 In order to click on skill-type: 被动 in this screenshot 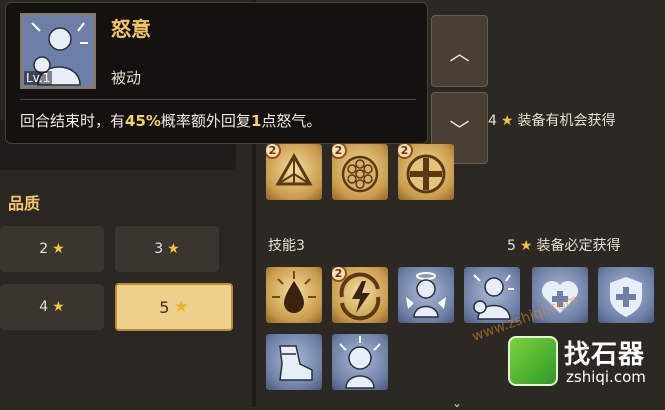, I will do `click(126, 78)`.